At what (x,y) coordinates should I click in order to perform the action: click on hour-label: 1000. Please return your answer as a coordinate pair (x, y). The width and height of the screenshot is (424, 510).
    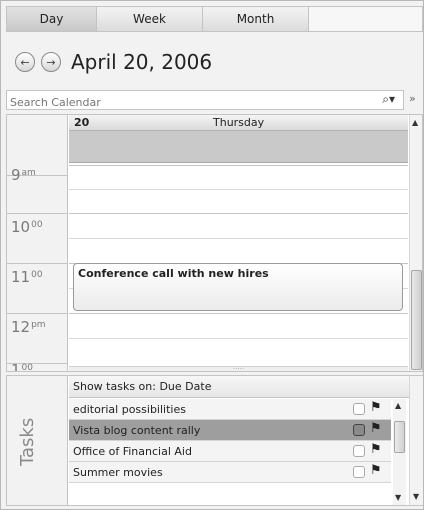
    Looking at the image, I should click on (27, 227).